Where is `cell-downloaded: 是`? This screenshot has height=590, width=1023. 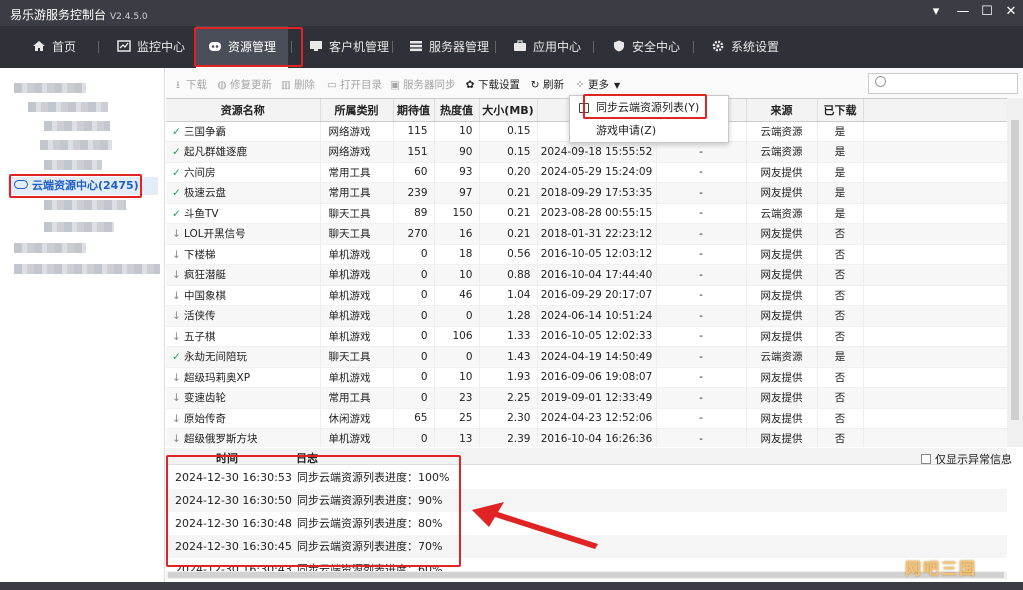 cell-downloaded: 是 is located at coordinates (840, 213).